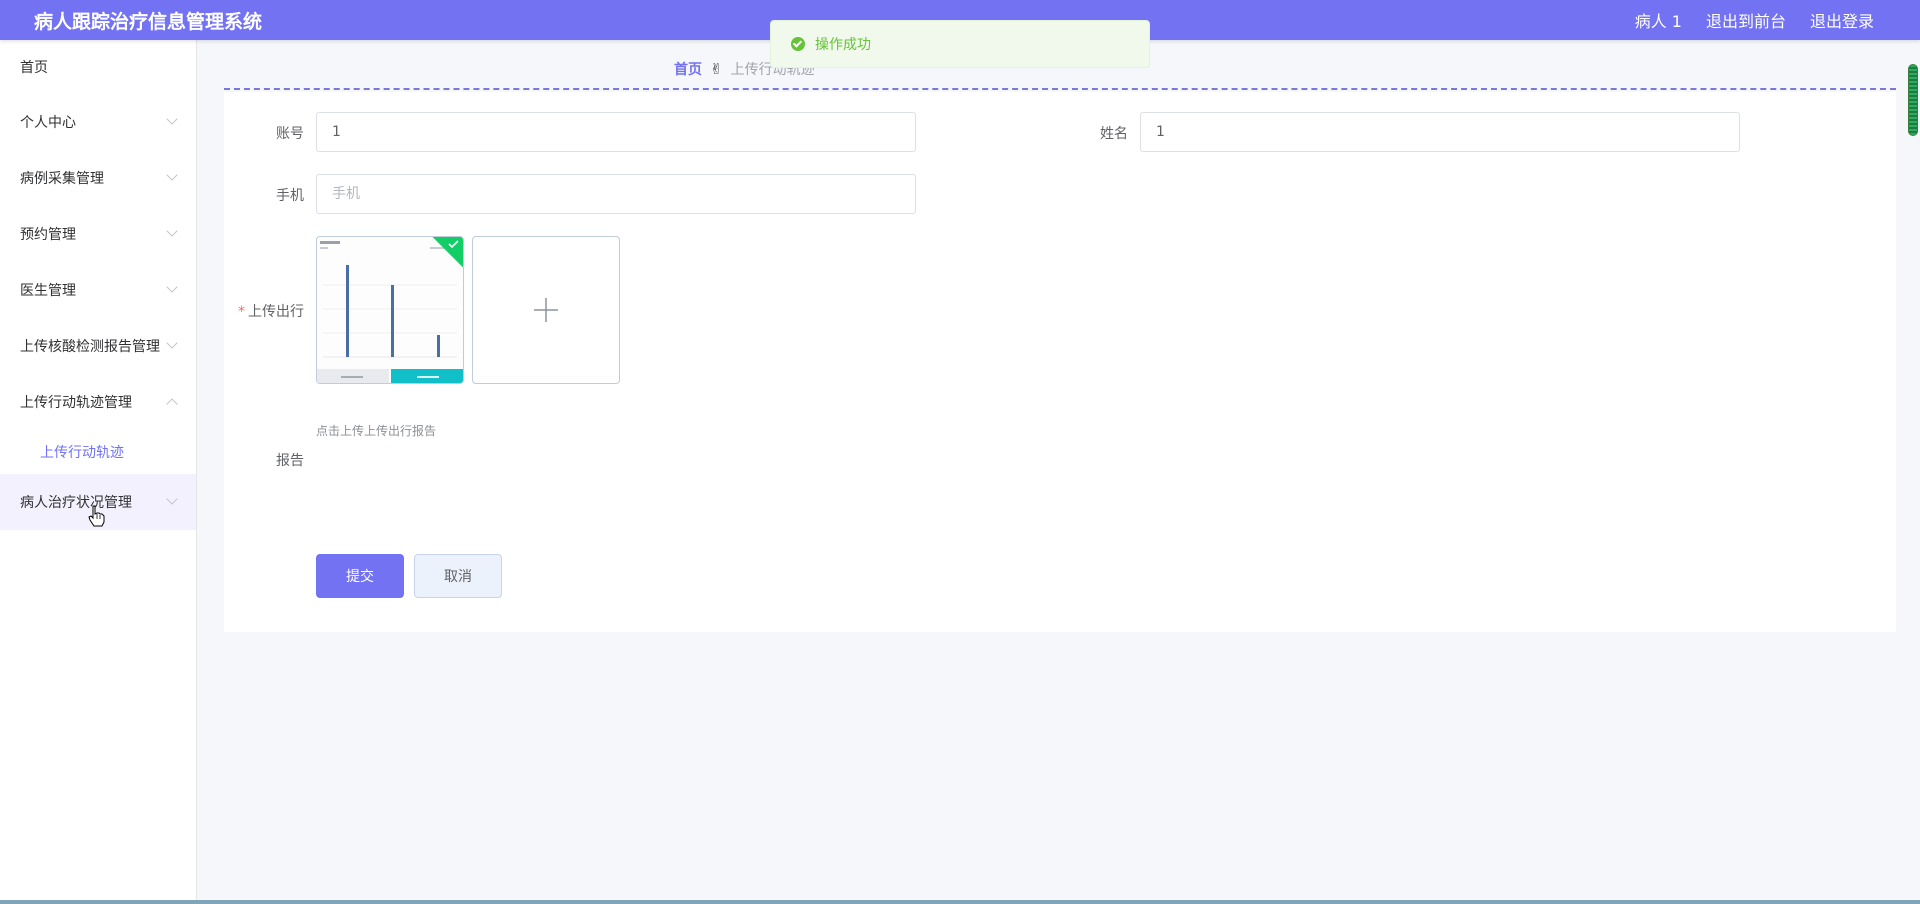 This screenshot has height=904, width=1920. What do you see at coordinates (1913, 100) in the screenshot?
I see `scrollbar` at bounding box center [1913, 100].